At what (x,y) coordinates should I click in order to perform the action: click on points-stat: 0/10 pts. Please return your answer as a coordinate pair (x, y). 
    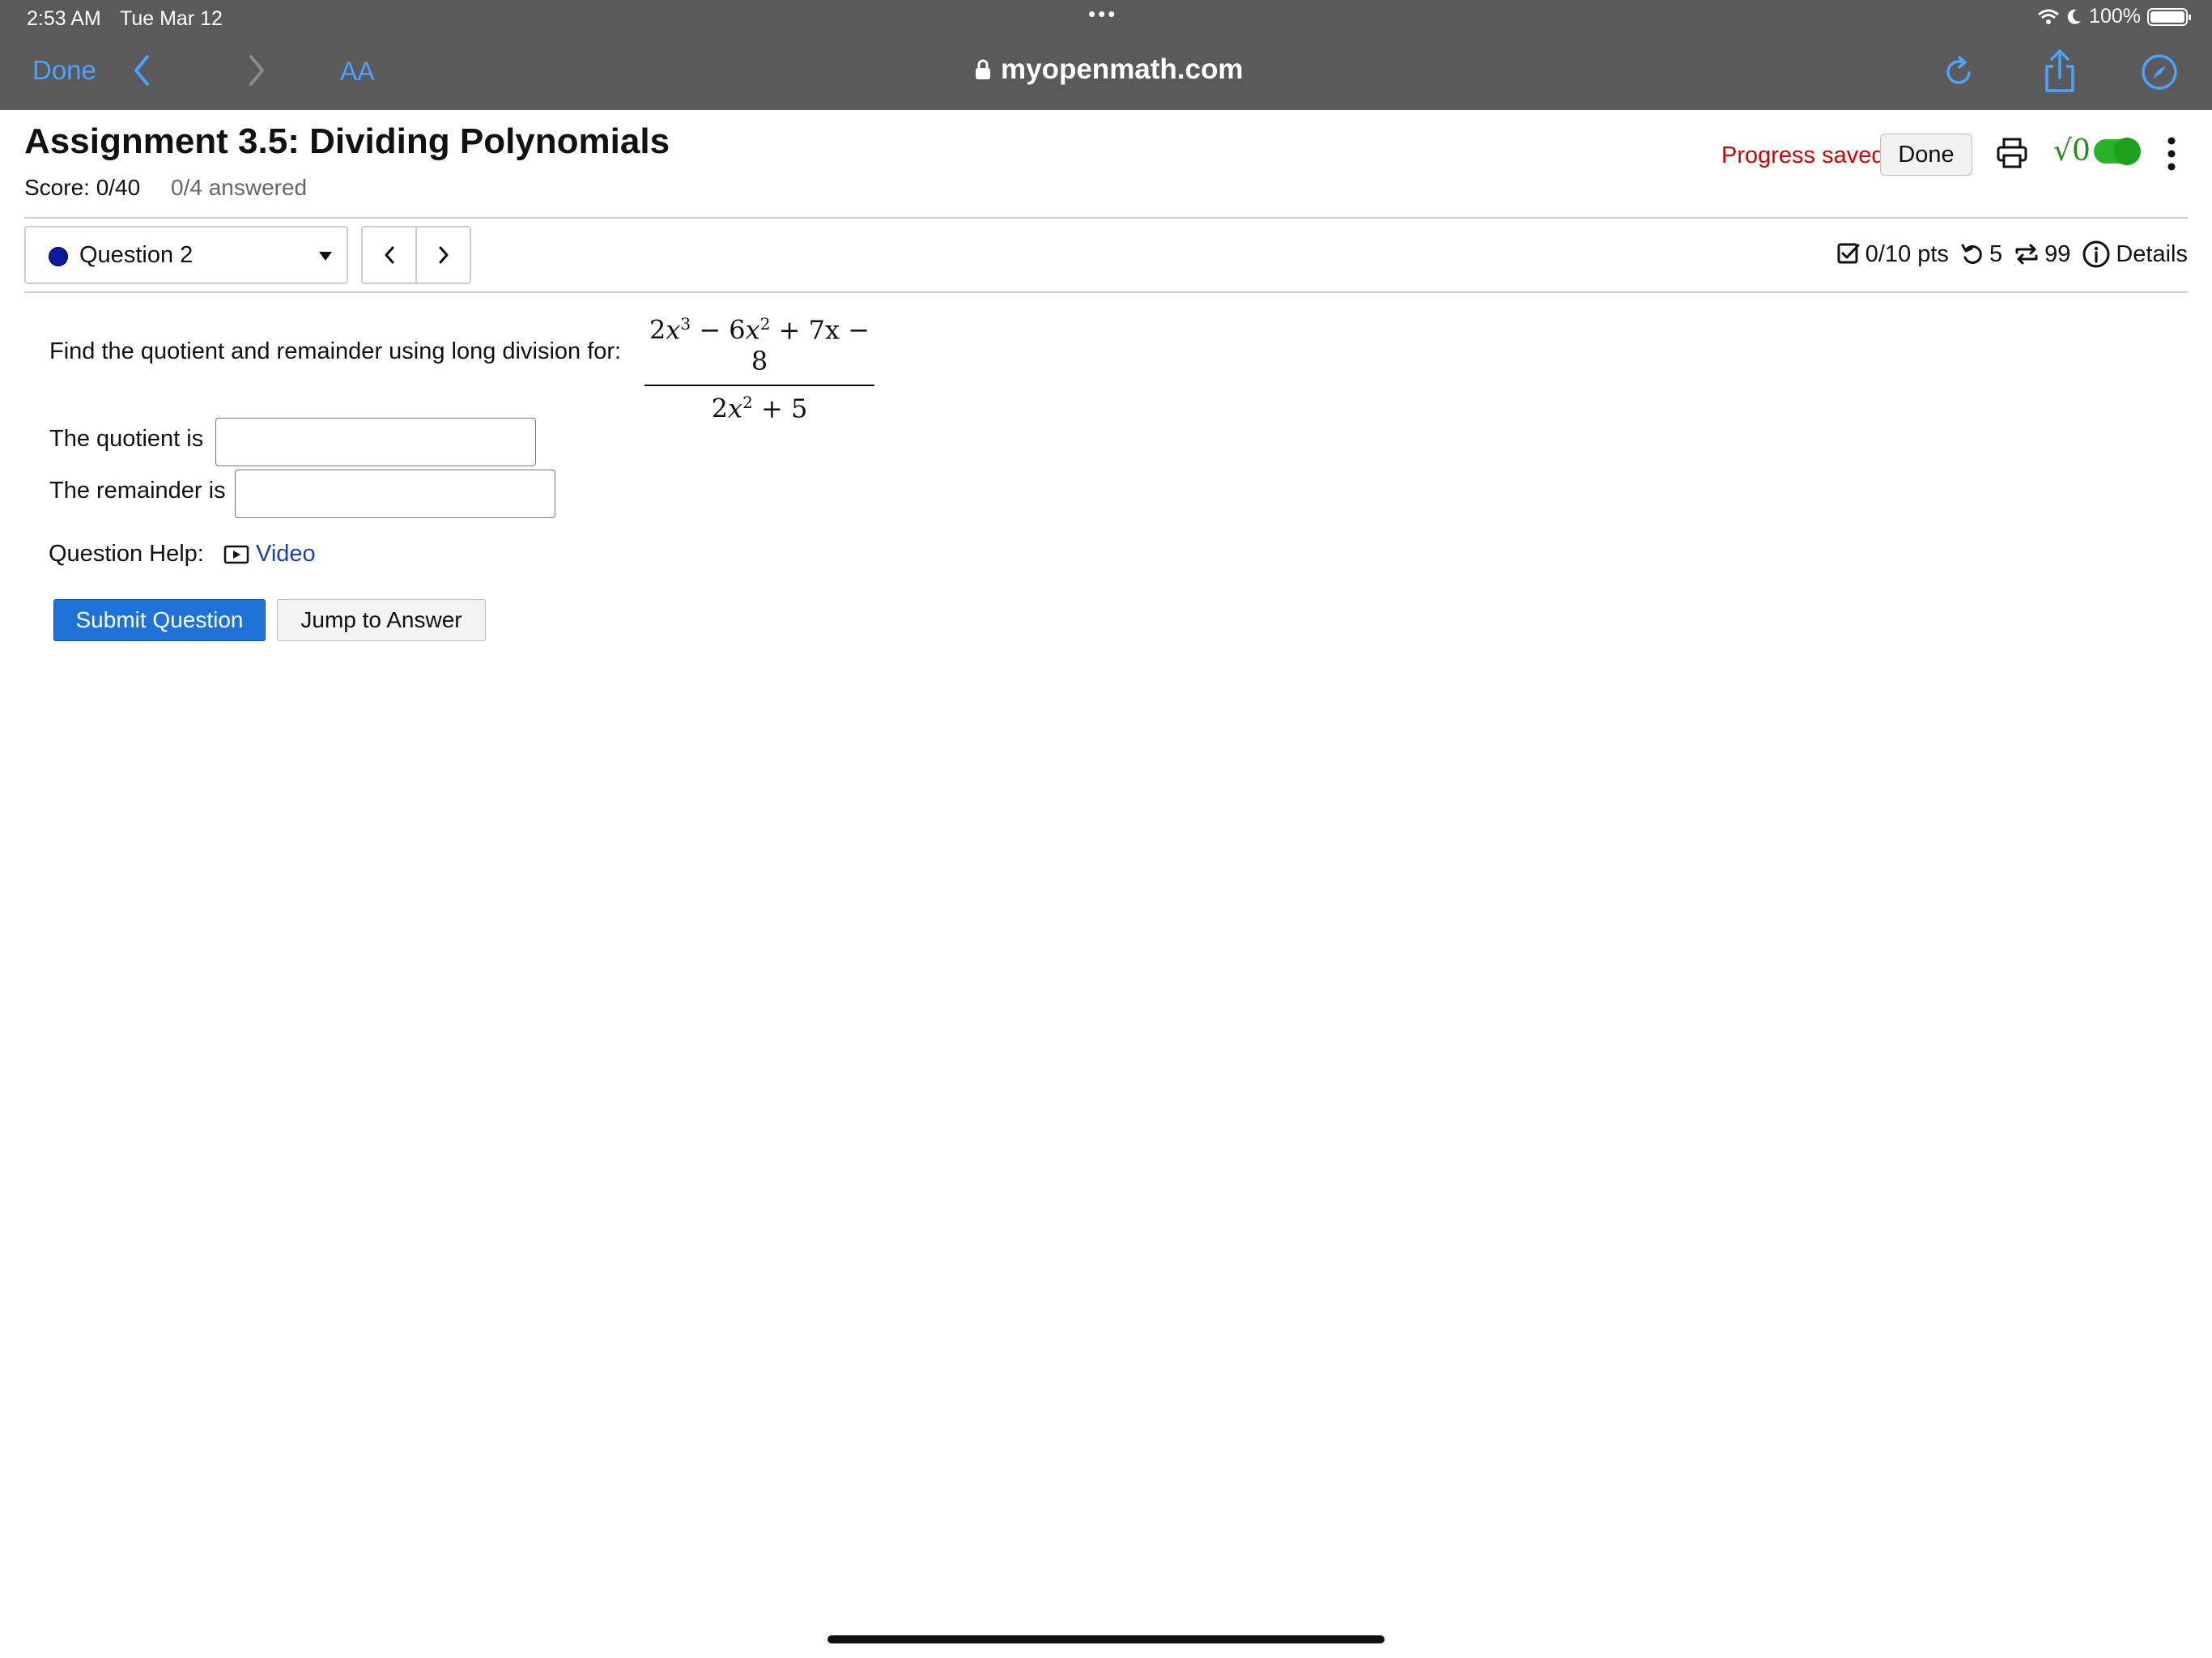
    Looking at the image, I should click on (1893, 254).